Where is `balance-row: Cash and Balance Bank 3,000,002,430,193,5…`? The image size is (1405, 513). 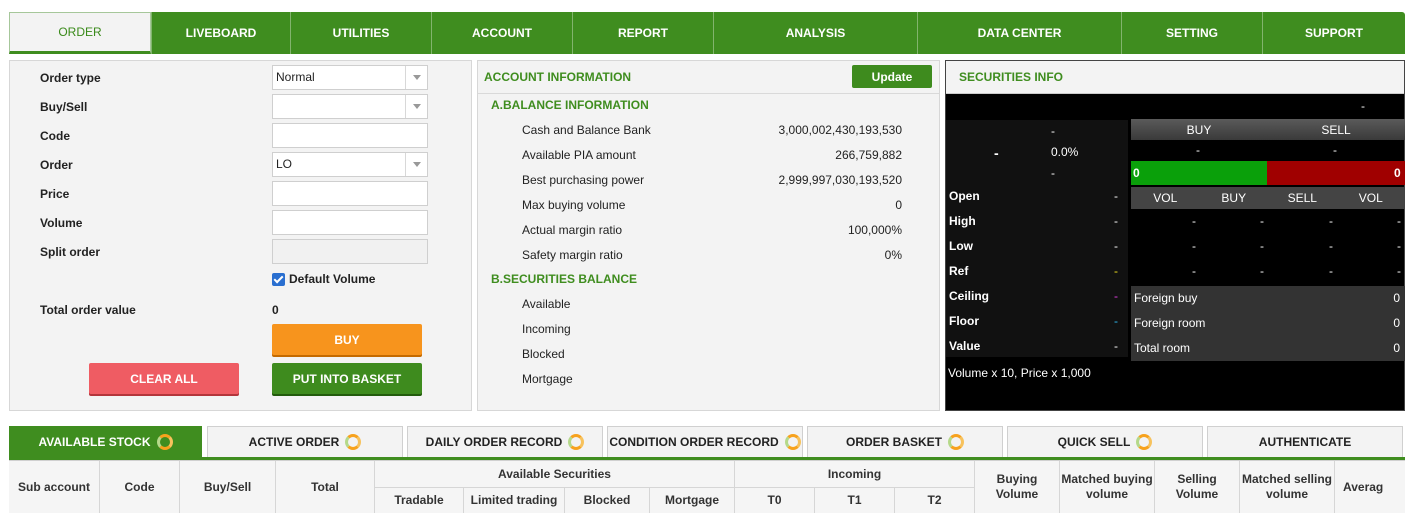 balance-row: Cash and Balance Bank 3,000,002,430,193,5… is located at coordinates (712, 130).